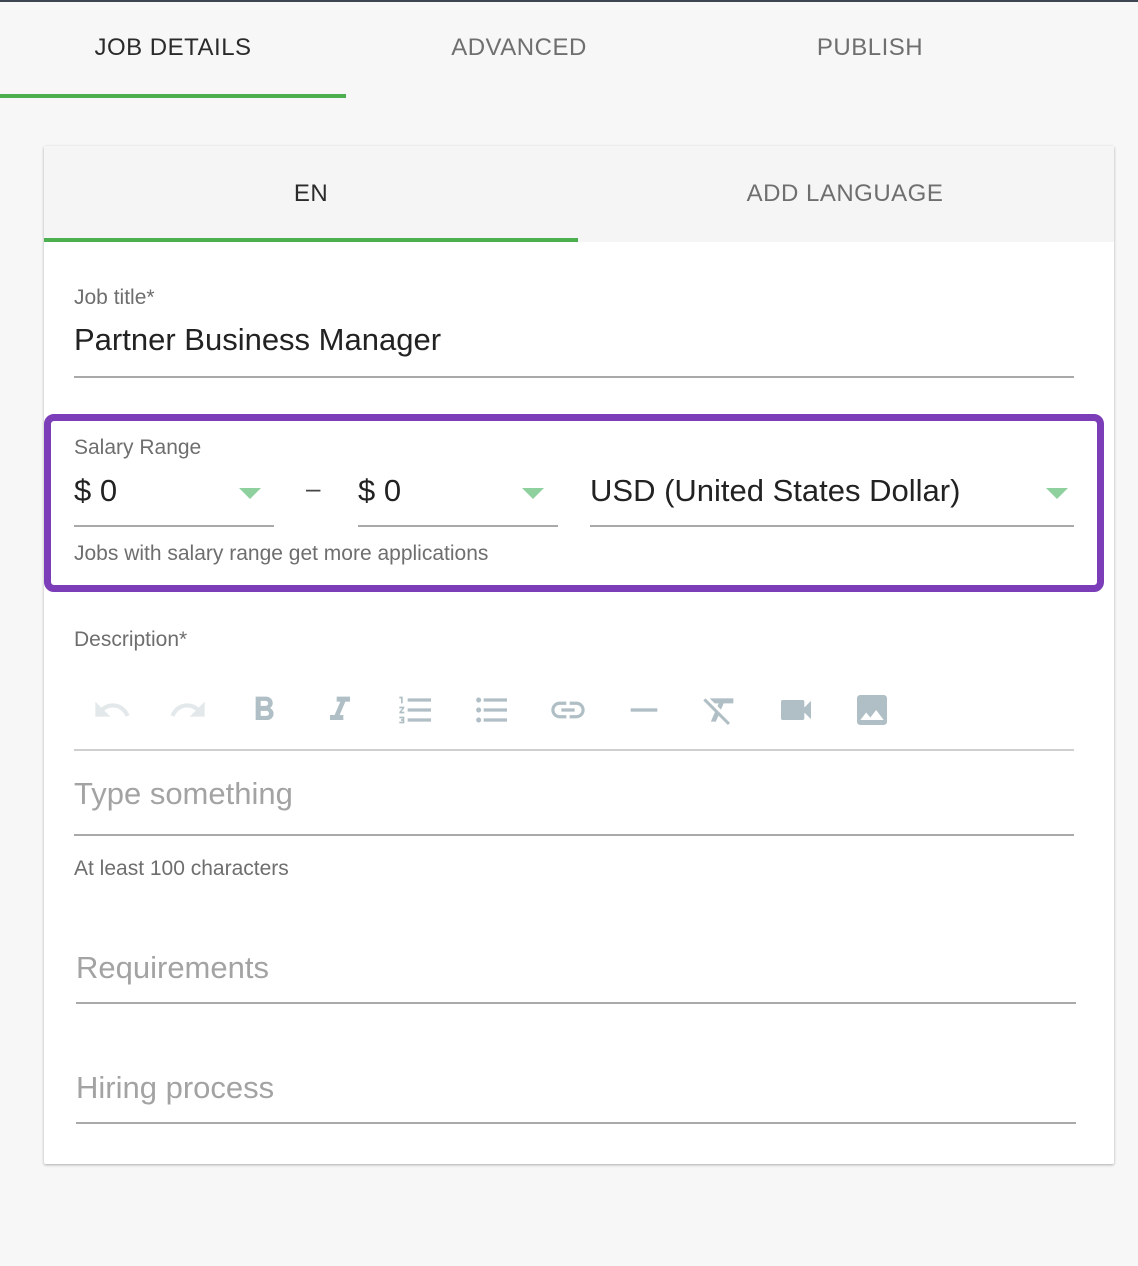 This screenshot has width=1138, height=1266. I want to click on description-helper-text: At least 100 characters, so click(181, 868).